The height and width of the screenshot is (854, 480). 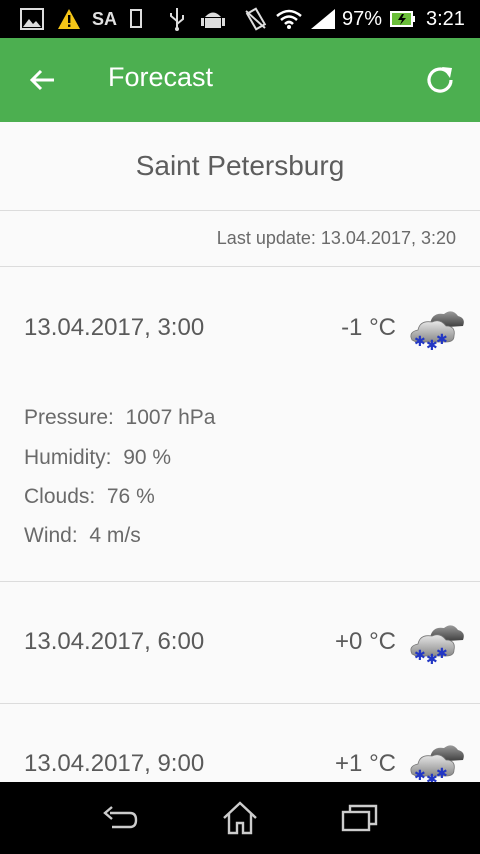 I want to click on back-button, so click(x=42, y=80).